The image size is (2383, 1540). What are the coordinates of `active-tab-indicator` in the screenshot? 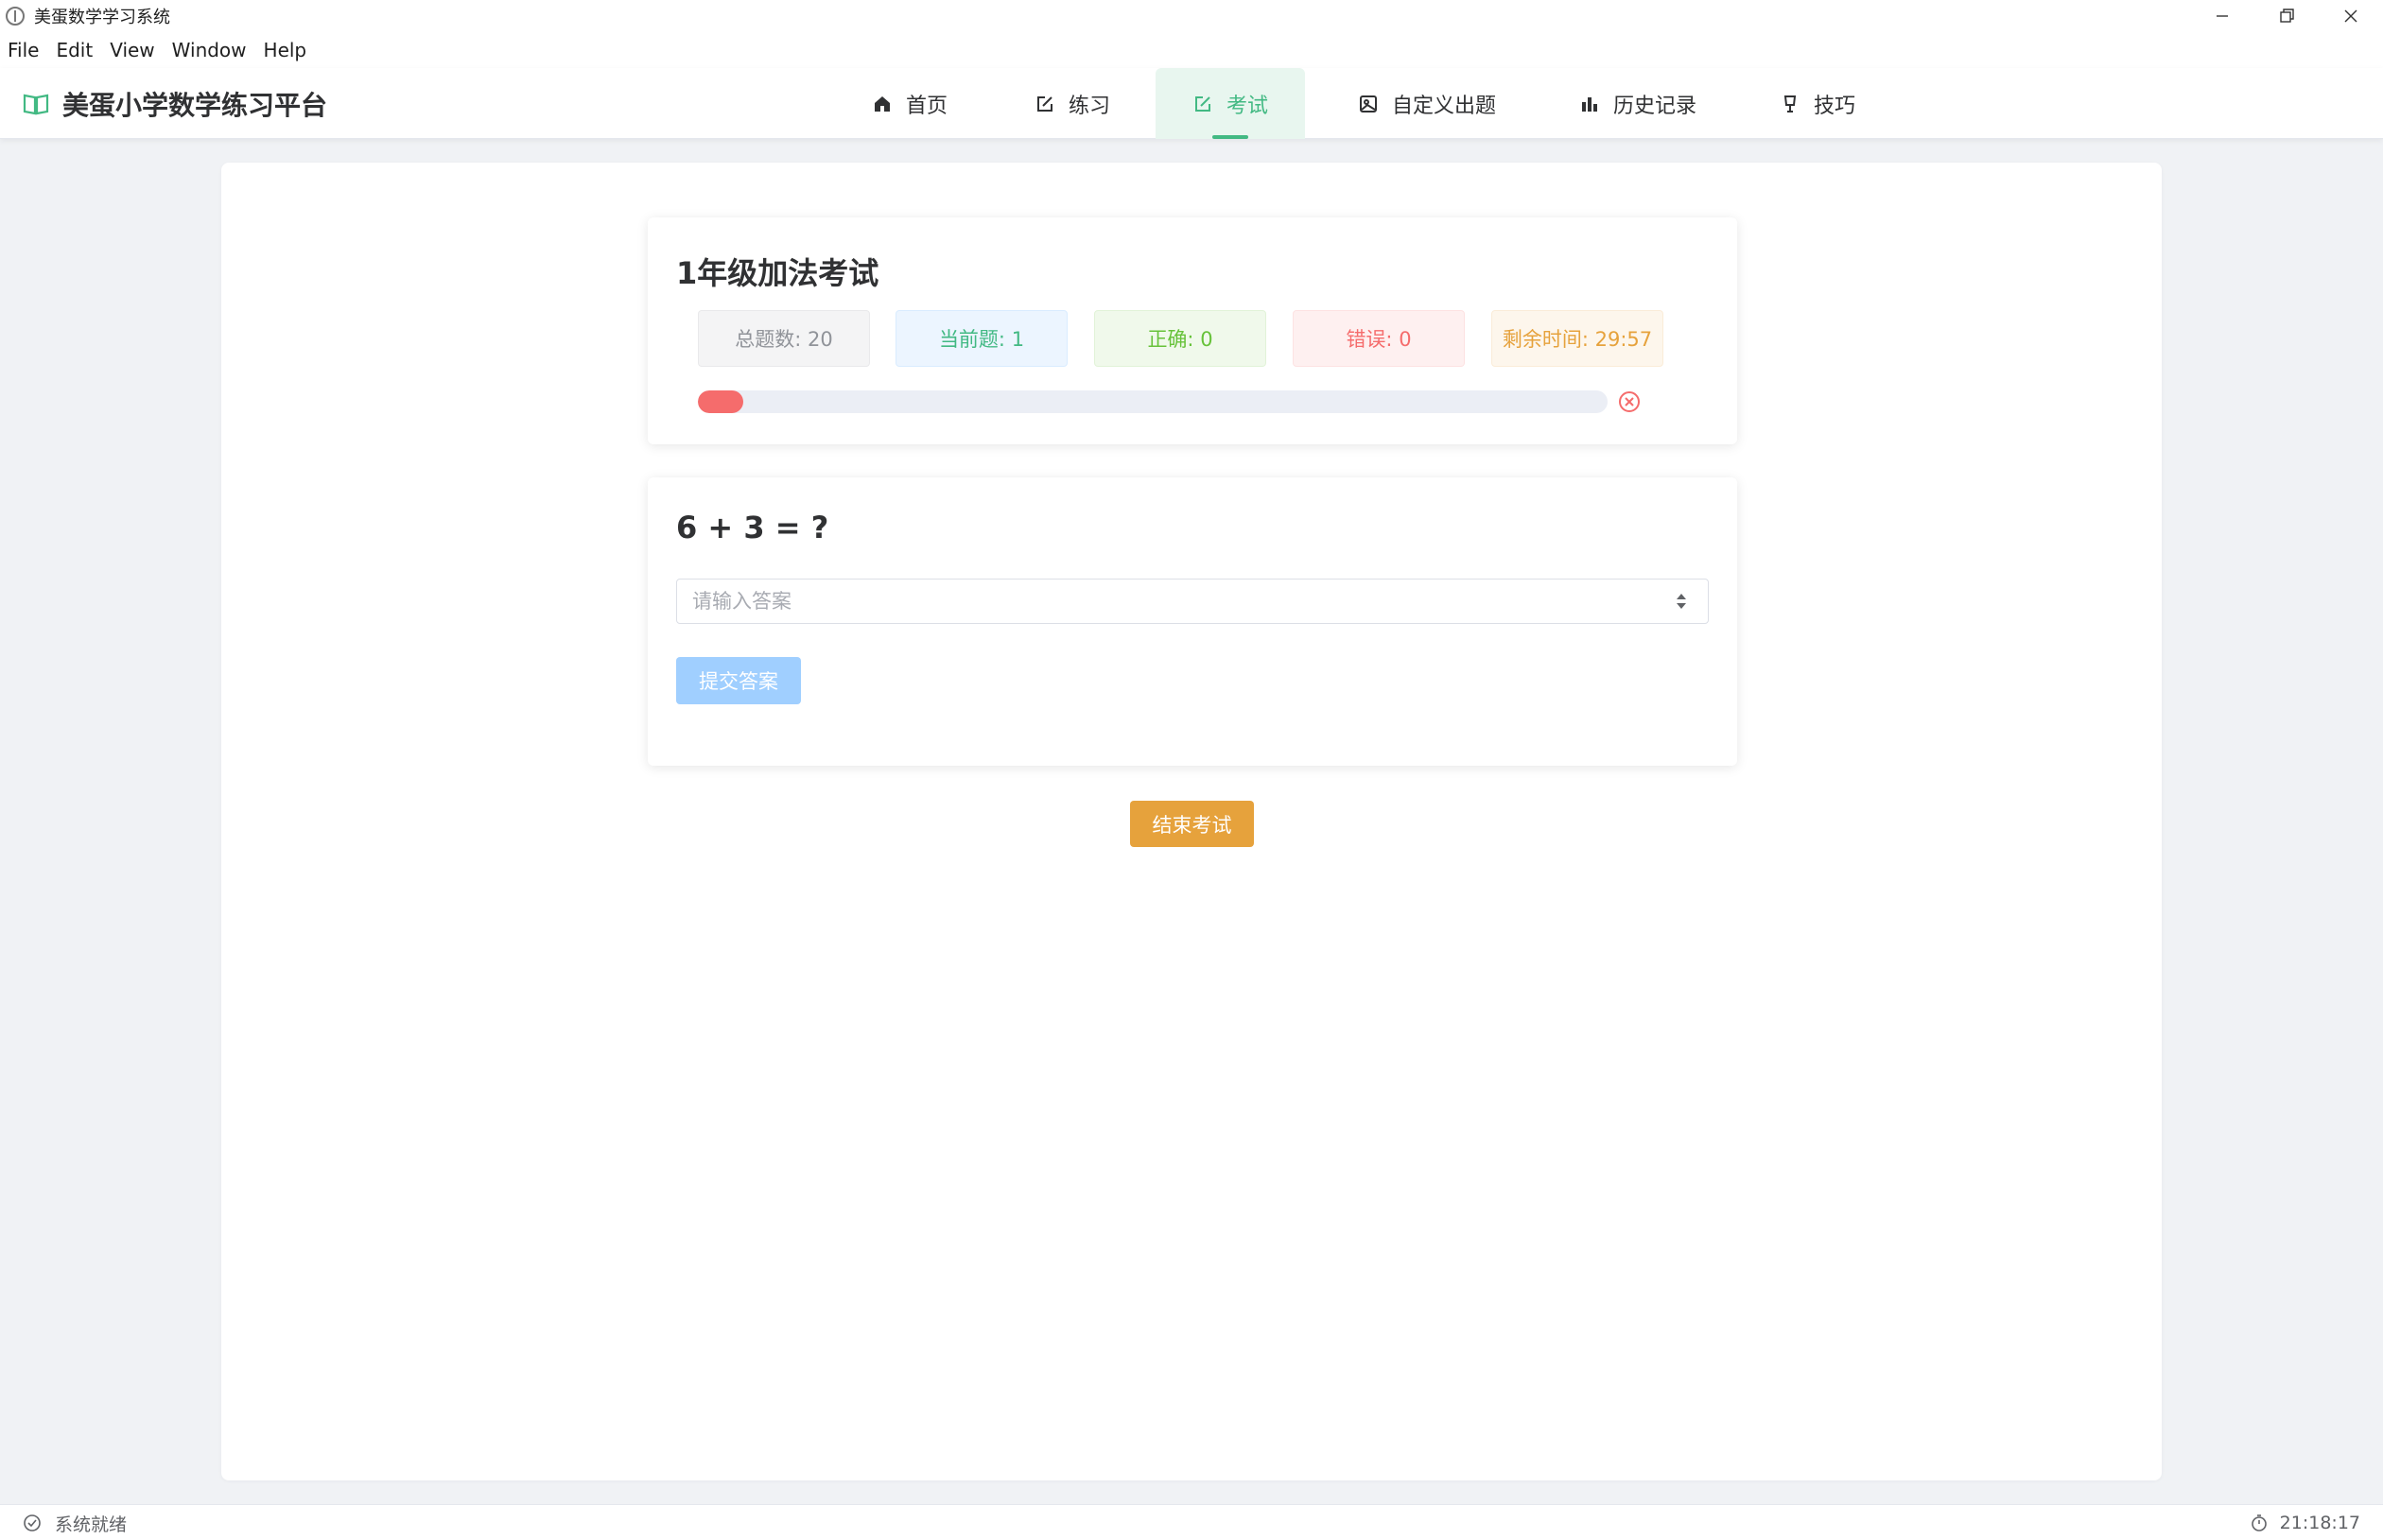 It's located at (1230, 137).